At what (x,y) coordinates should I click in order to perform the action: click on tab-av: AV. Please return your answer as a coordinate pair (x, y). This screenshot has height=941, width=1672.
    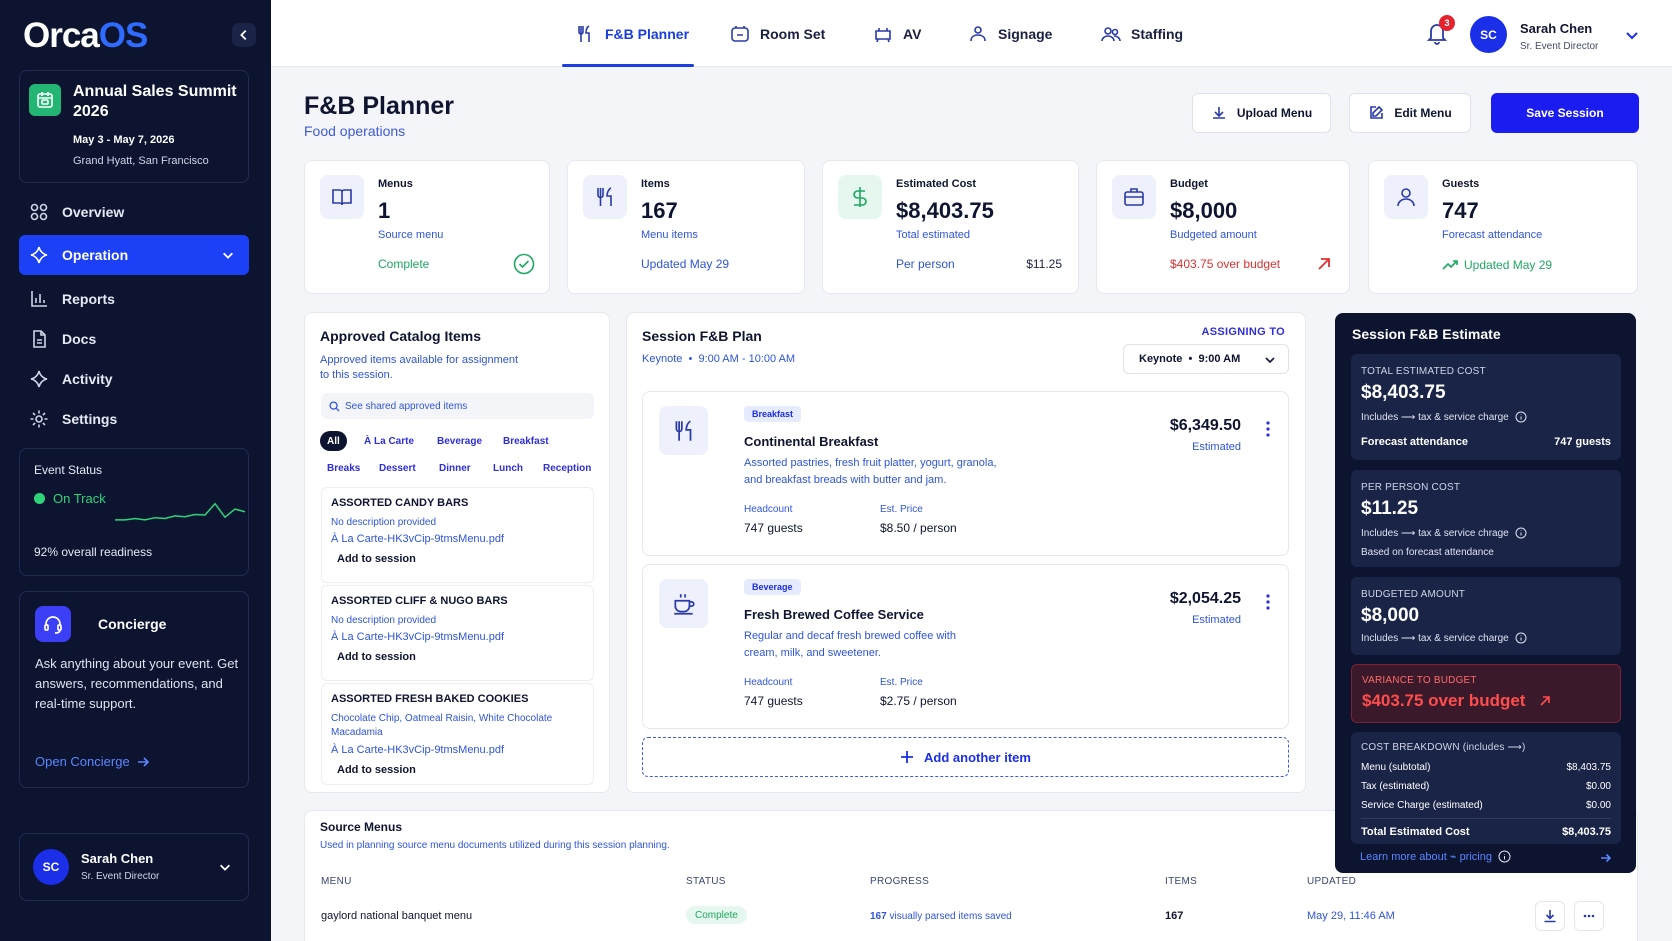
    Looking at the image, I should click on (897, 33).